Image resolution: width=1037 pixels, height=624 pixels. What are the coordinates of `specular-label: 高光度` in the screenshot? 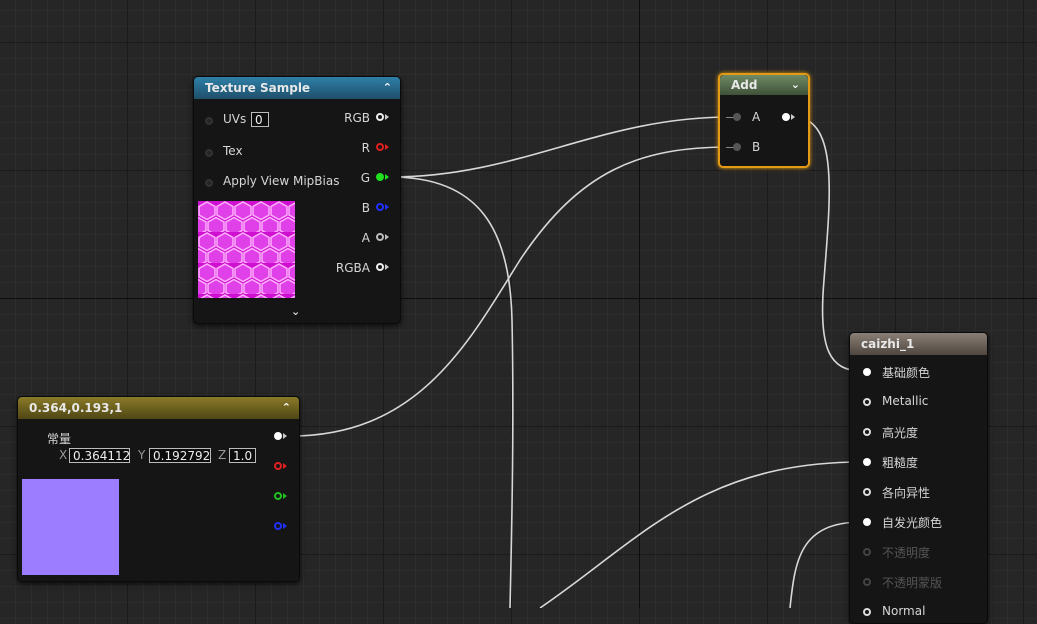 It's located at (900, 433).